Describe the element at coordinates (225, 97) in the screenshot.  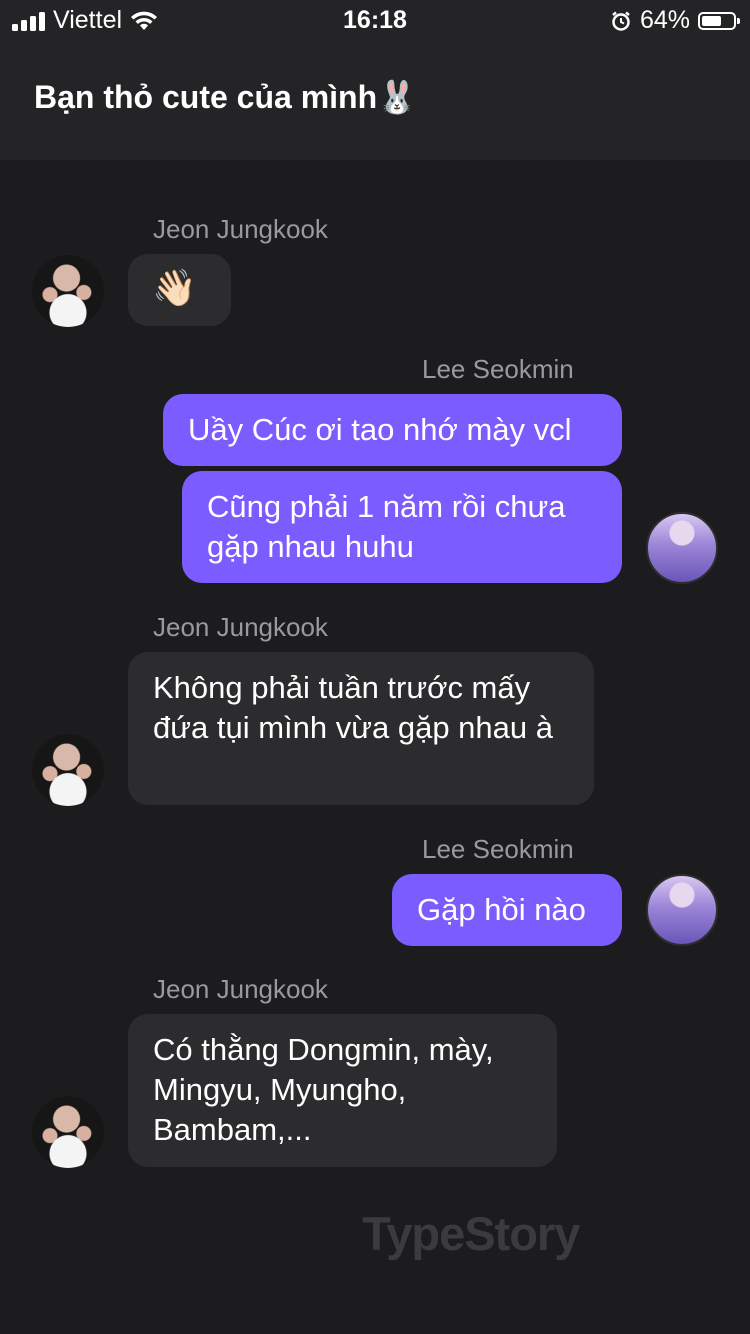
I see `chat-title: Bạn thỏ cute của mình🐰` at that location.